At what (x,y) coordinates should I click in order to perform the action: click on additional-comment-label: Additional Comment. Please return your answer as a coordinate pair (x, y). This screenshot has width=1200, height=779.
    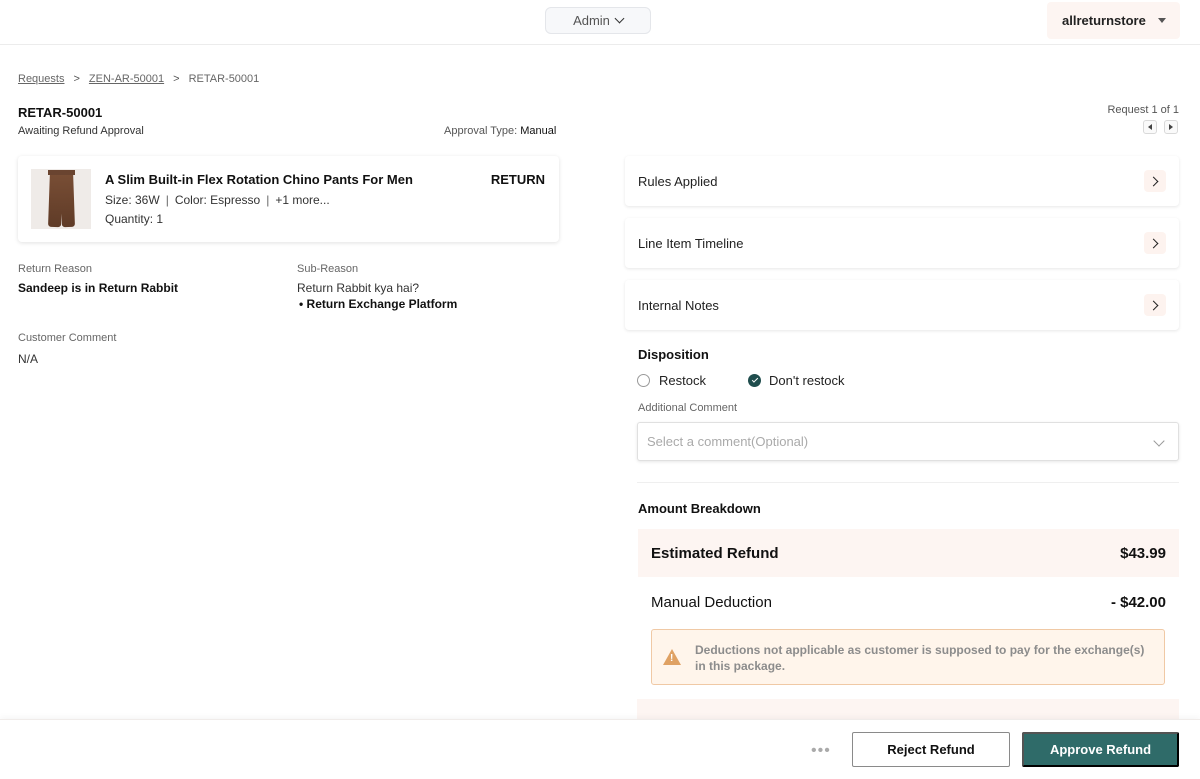
    Looking at the image, I should click on (688, 408).